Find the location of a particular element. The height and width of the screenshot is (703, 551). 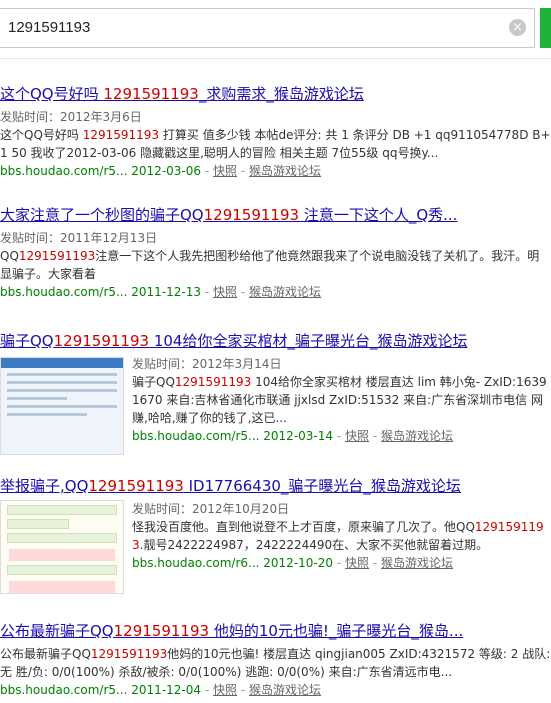

result-meta-date: 2012-10-20 is located at coordinates (298, 563).